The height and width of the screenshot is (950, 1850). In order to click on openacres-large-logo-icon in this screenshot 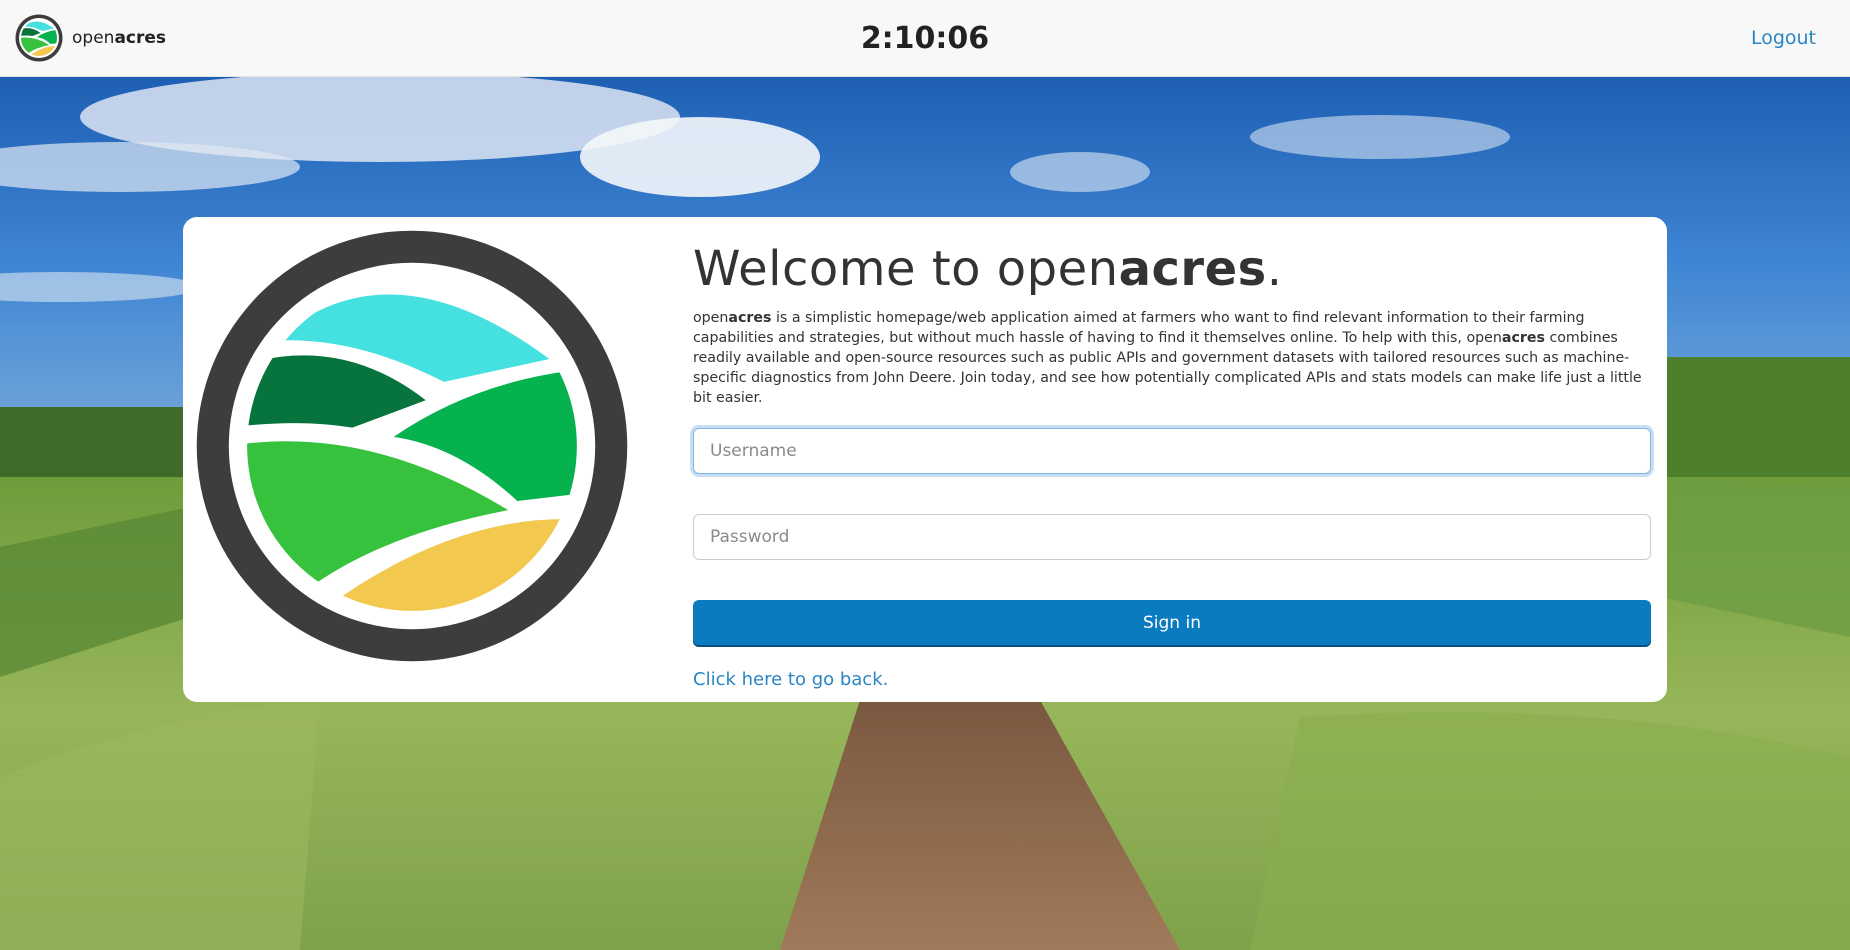, I will do `click(412, 446)`.